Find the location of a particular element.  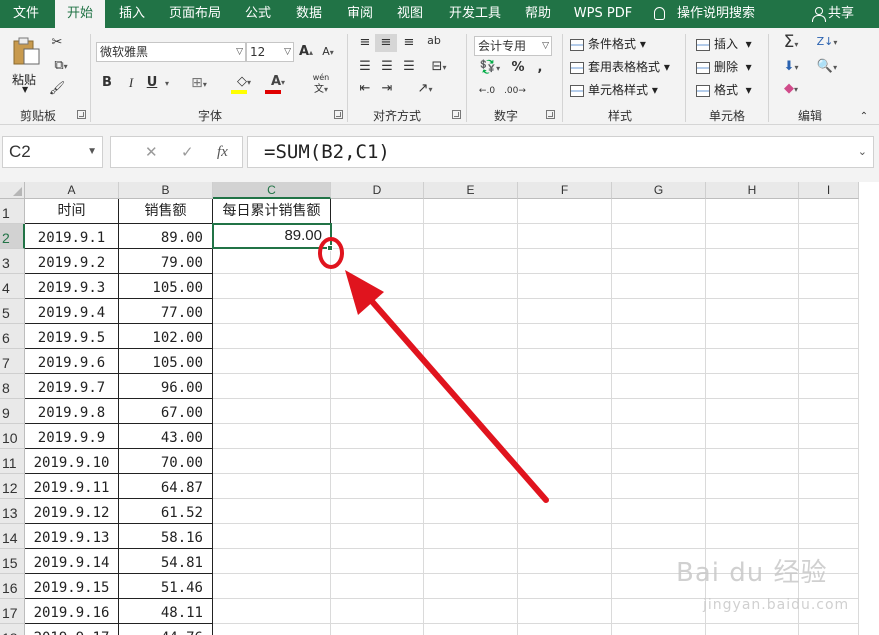

cell-h18 is located at coordinates (752, 629).